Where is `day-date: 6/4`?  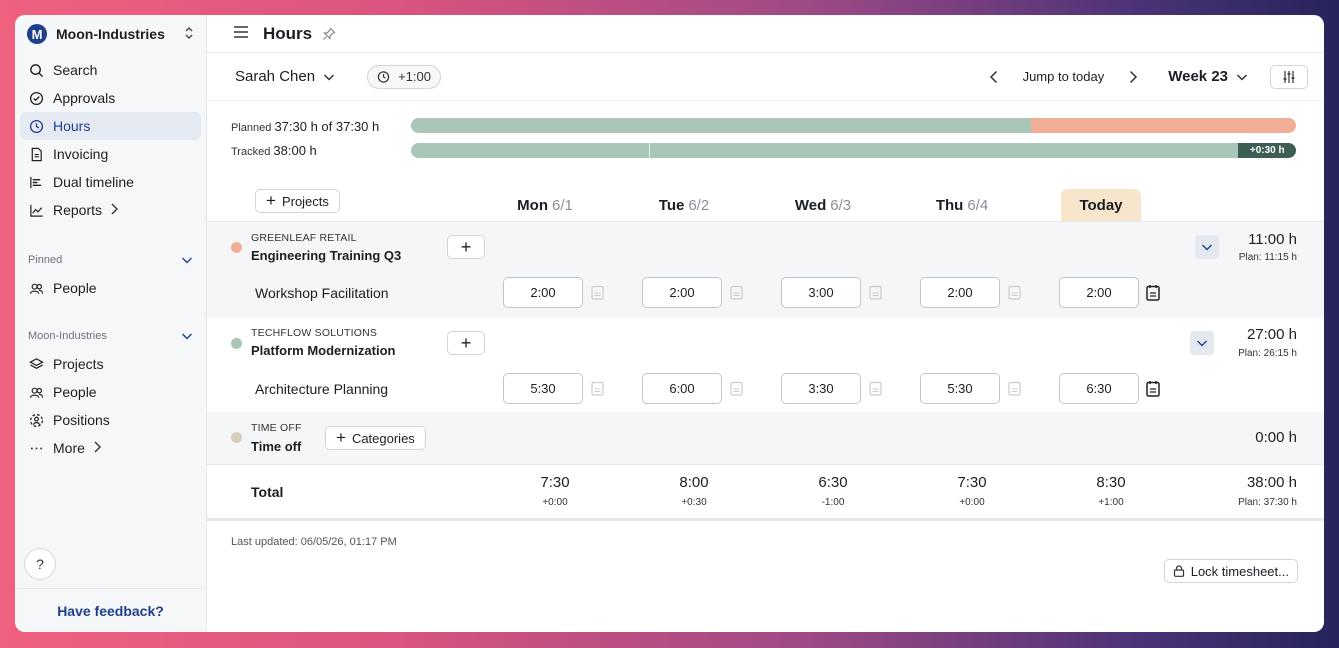
day-date: 6/4 is located at coordinates (978, 205).